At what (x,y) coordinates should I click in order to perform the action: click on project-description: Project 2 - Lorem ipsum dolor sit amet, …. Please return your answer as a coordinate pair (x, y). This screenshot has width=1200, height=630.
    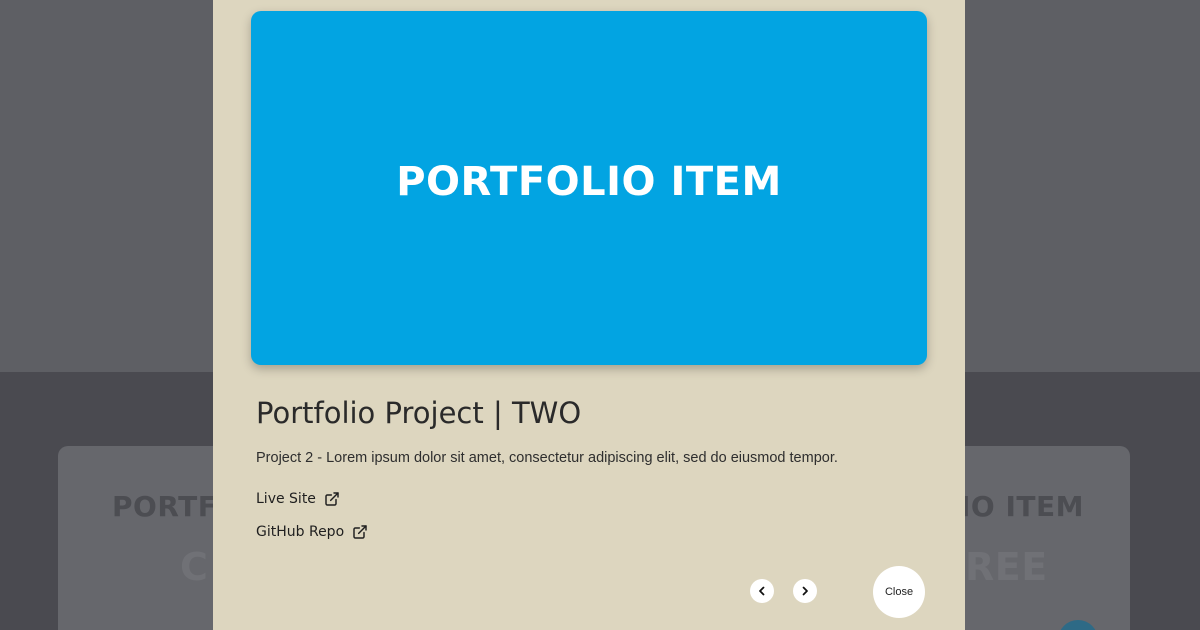
    Looking at the image, I should click on (547, 458).